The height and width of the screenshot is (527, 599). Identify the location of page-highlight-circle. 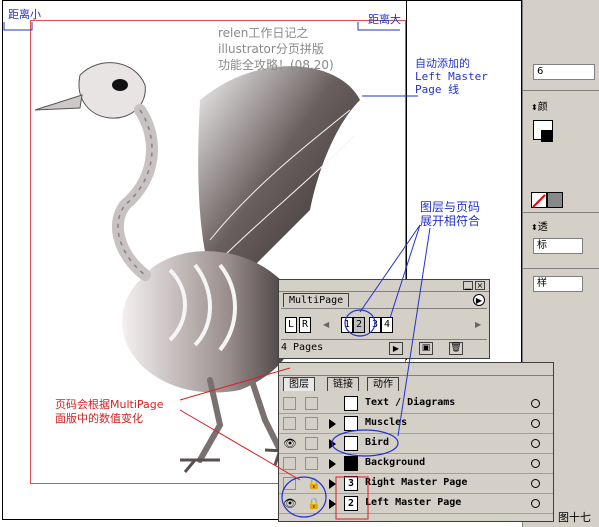
(360, 323).